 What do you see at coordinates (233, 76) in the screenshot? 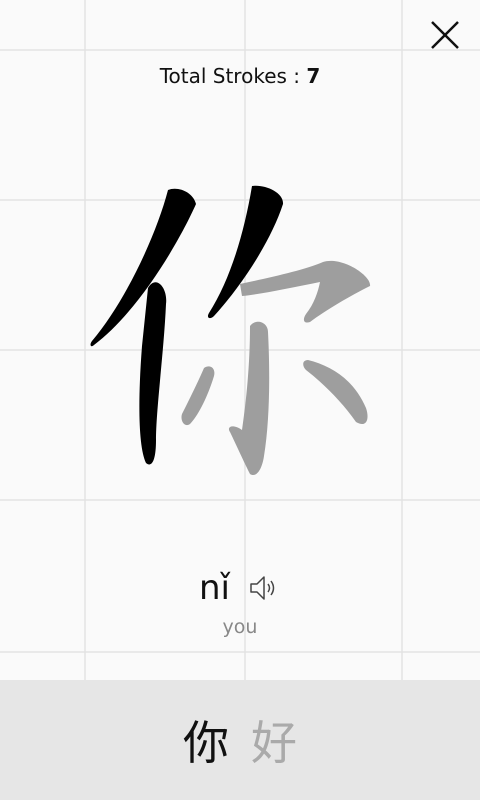
I see `total-strokes-text: Total Strokes :` at bounding box center [233, 76].